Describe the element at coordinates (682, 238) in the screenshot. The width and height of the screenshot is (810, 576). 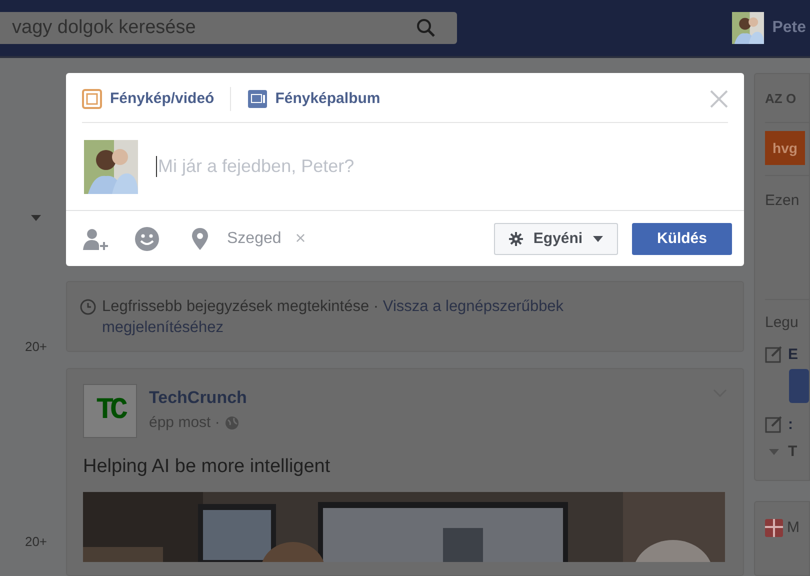
I see `post-button: Küldés` at that location.